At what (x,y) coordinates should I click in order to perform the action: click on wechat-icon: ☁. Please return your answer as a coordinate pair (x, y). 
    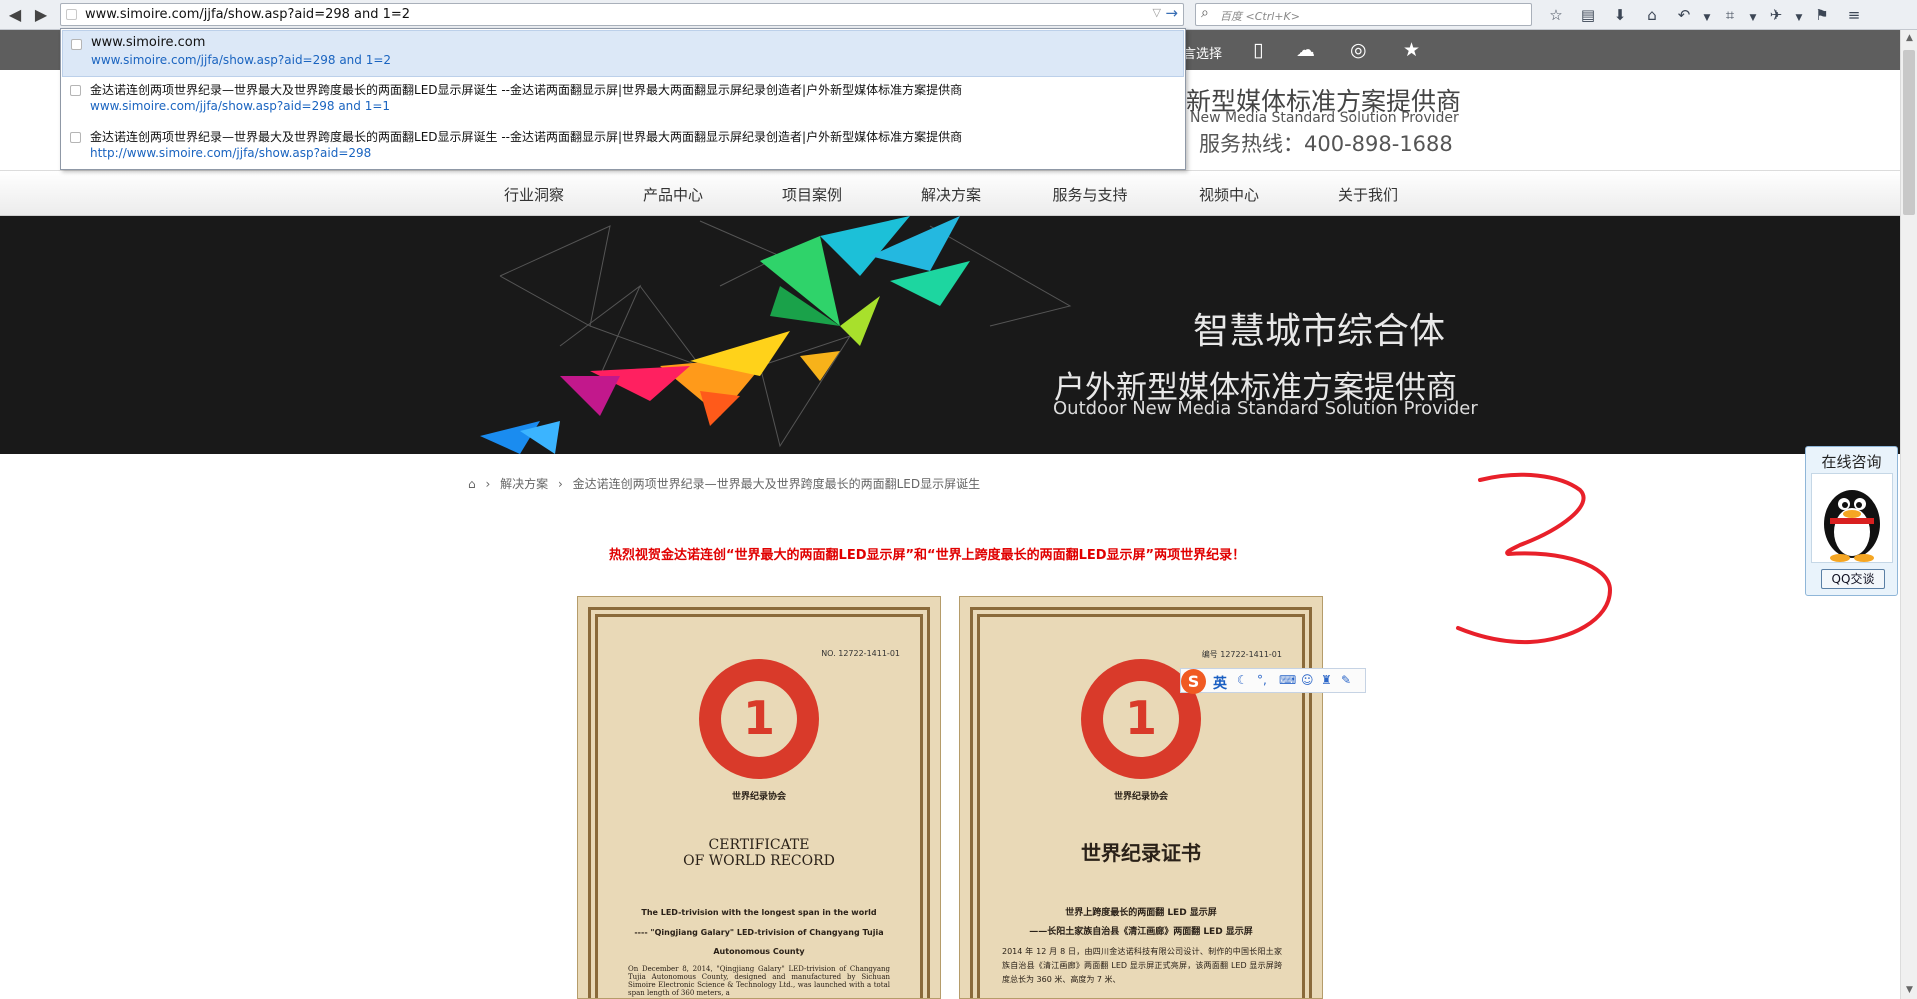
    Looking at the image, I should click on (1305, 50).